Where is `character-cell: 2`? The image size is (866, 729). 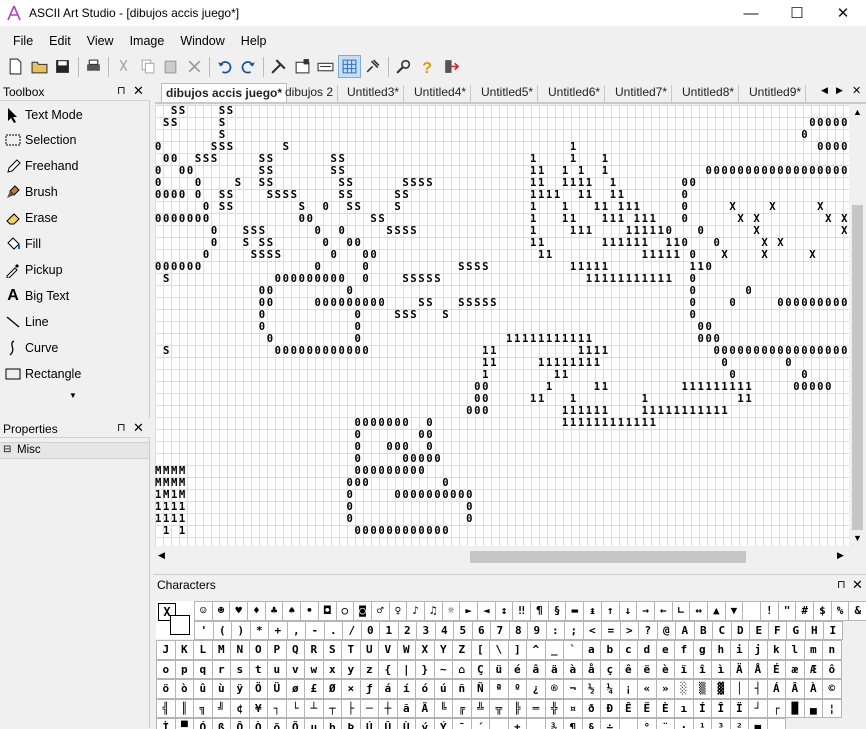 character-cell: 2 is located at coordinates (407, 630).